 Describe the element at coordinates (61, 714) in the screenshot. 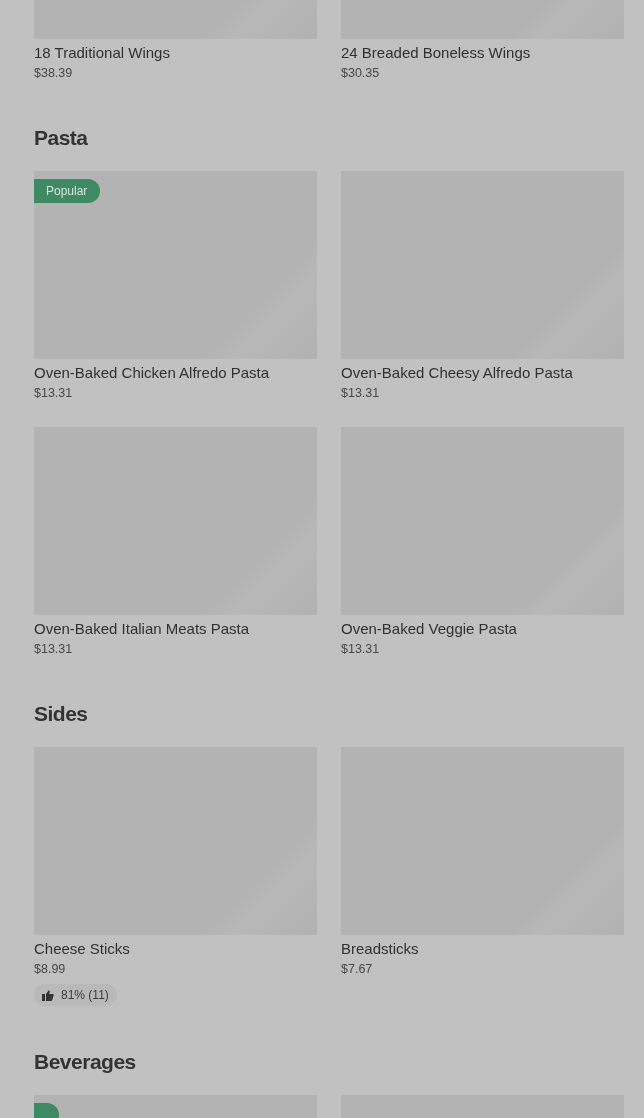

I see `section-heading: Sides` at that location.